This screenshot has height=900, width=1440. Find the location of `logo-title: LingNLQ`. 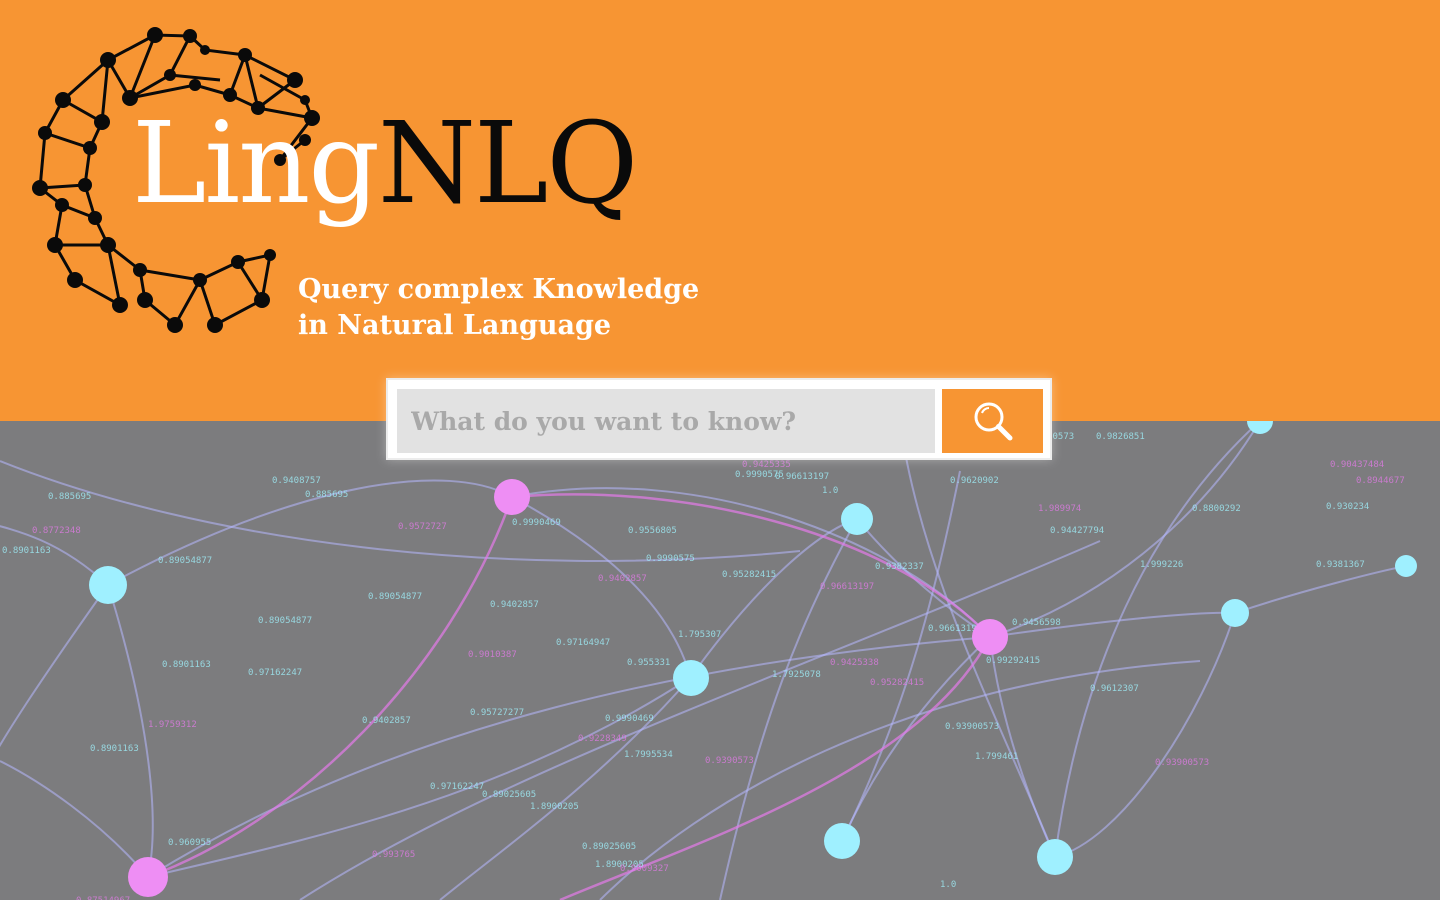

logo-title: LingNLQ is located at coordinates (385, 164).